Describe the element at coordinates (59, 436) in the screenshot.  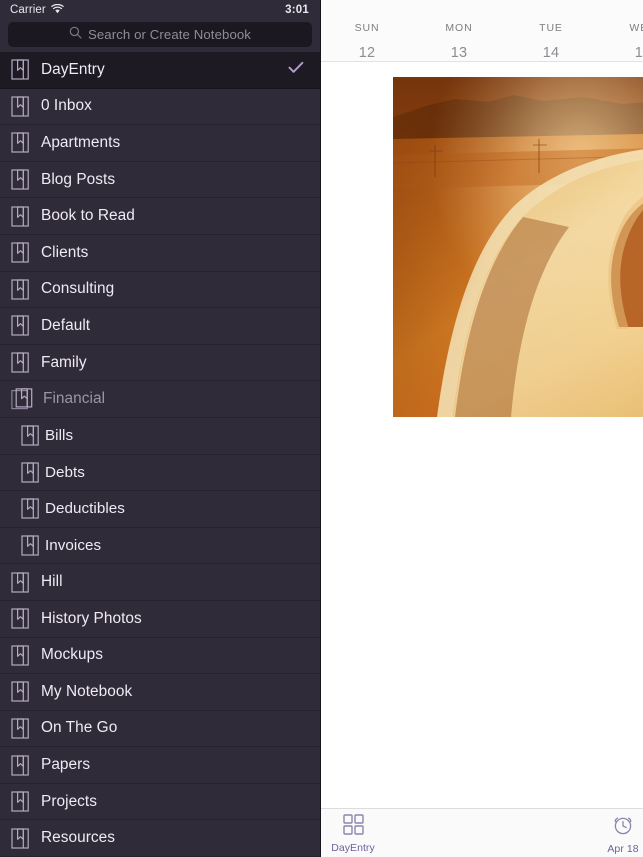
I see `sidebar-item-label: Bills` at that location.